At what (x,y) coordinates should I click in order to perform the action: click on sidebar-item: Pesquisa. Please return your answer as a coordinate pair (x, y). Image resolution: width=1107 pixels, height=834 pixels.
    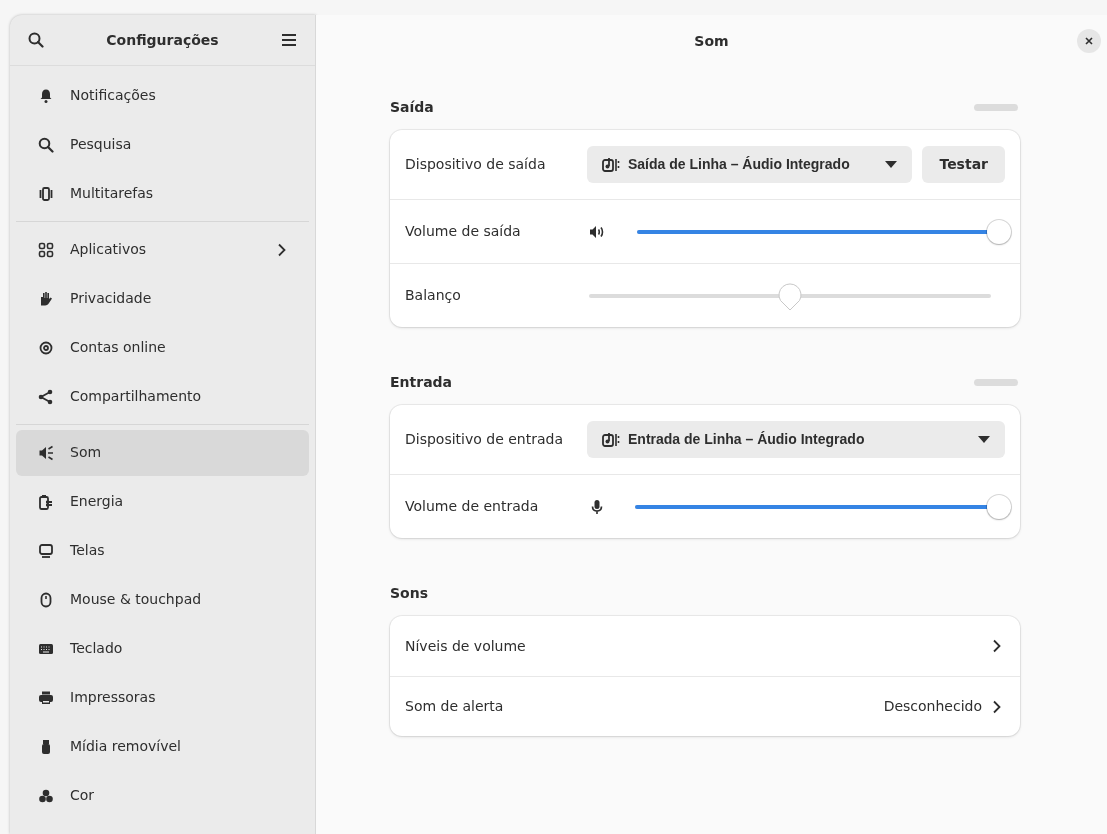
    Looking at the image, I should click on (162, 144).